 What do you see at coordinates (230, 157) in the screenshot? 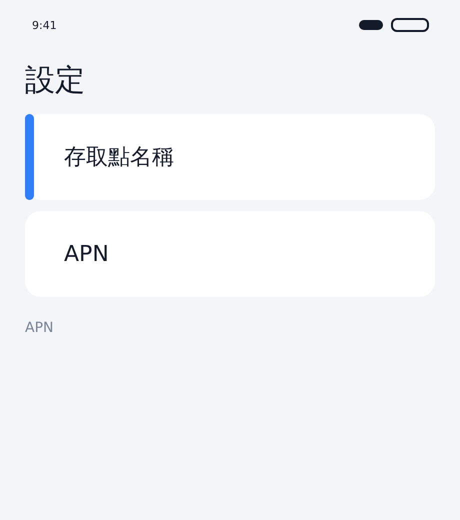
I see `settings-item: 存取點名稱` at bounding box center [230, 157].